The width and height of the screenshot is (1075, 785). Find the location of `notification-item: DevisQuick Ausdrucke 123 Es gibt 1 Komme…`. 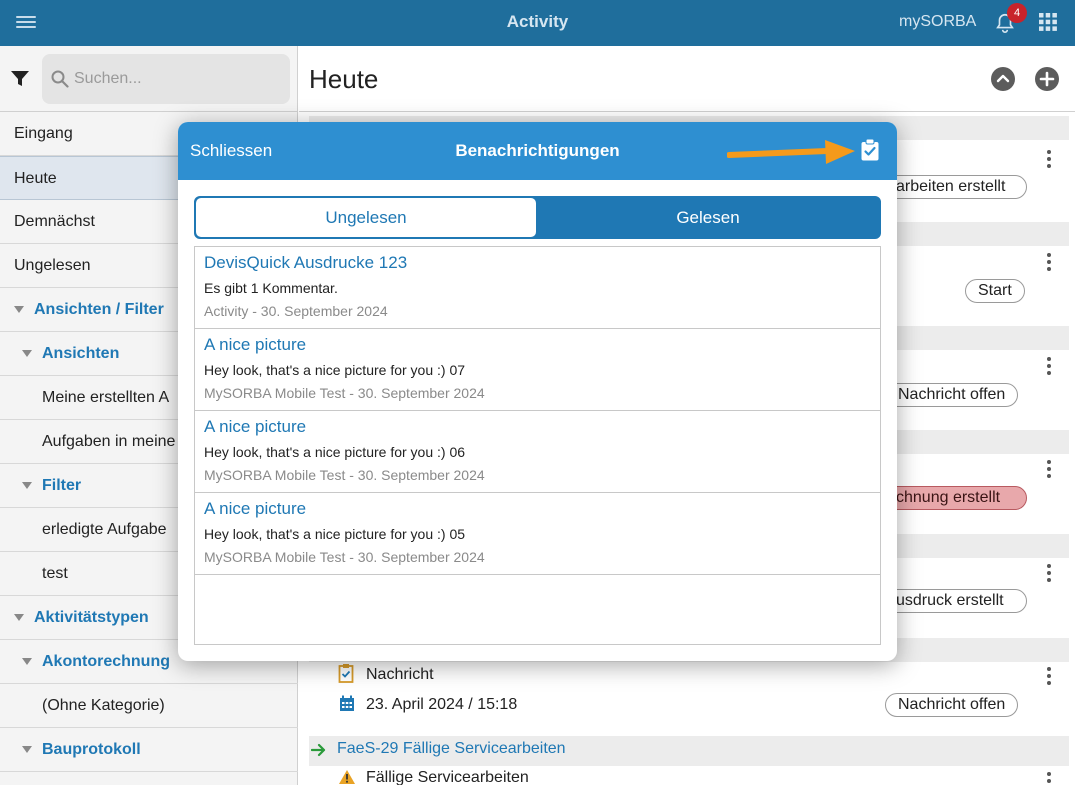

notification-item: DevisQuick Ausdrucke 123 Es gibt 1 Komme… is located at coordinates (537, 288).